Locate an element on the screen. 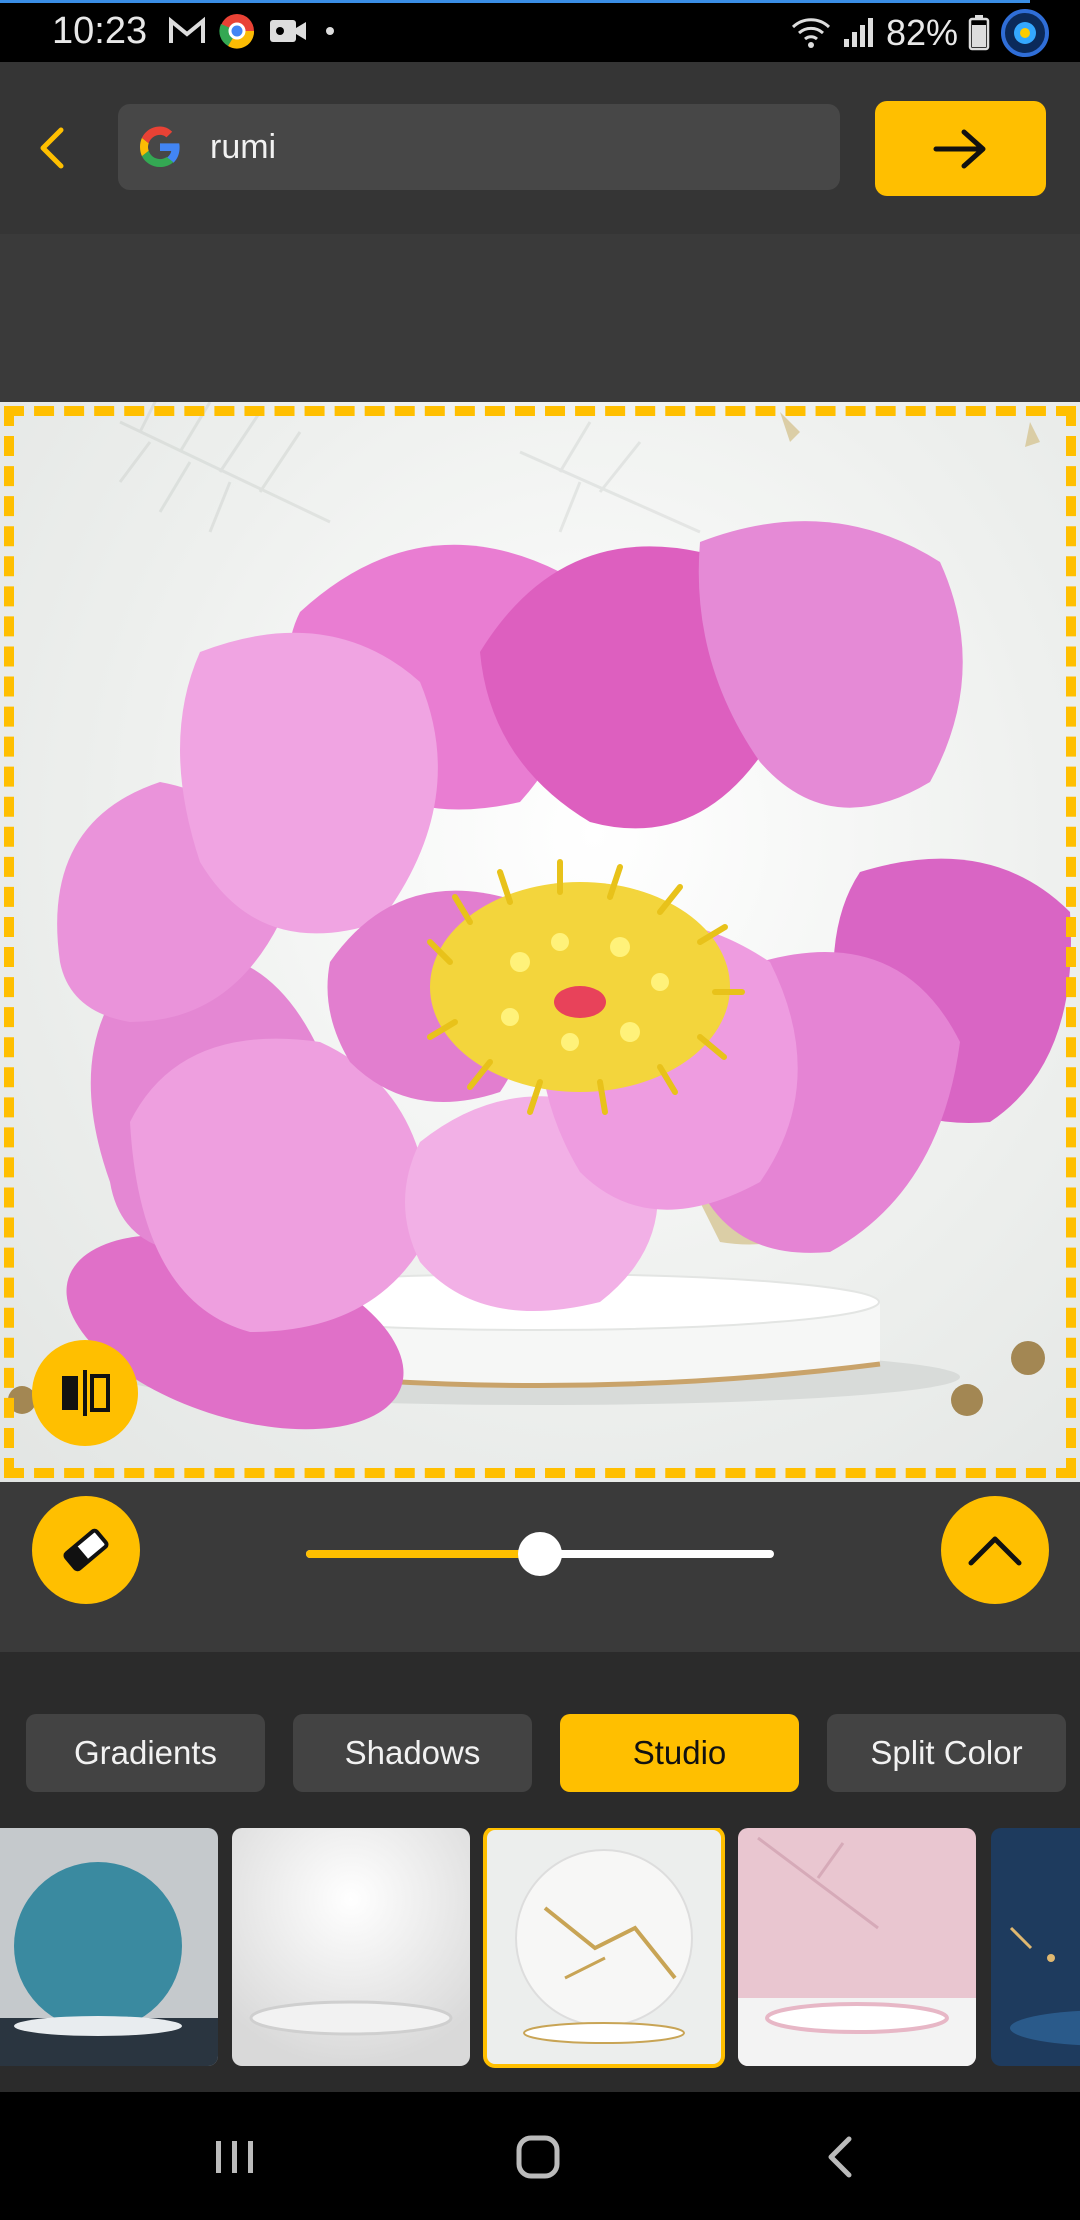 This screenshot has height=2220, width=1080. marble-gold-stage-image is located at coordinates (604, 1947).